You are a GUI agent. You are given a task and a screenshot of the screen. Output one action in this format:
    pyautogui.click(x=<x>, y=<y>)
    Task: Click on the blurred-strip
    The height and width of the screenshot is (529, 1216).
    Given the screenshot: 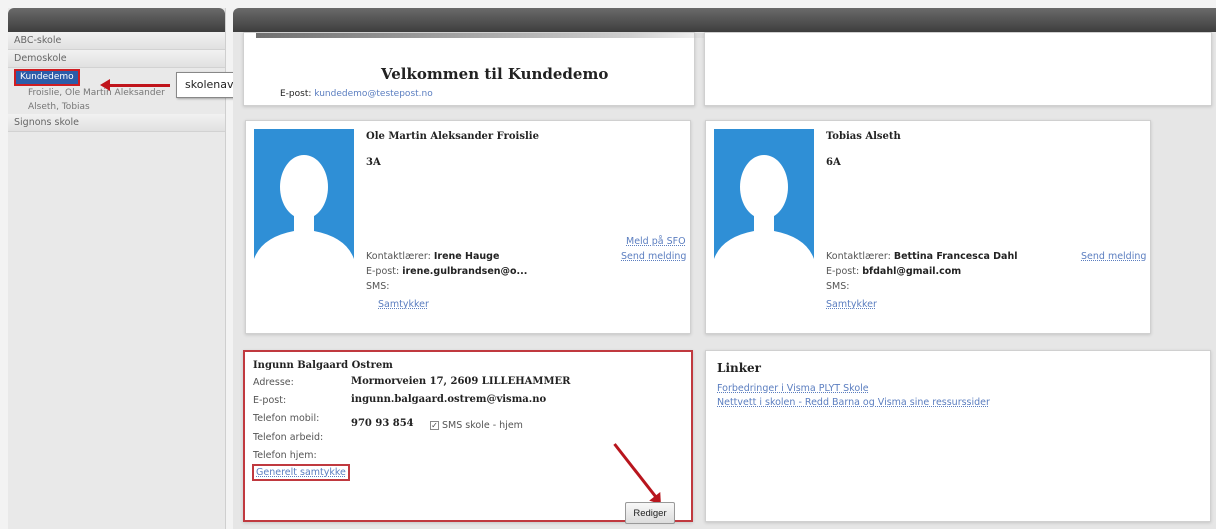 What is the action you would take?
    pyautogui.click(x=491, y=35)
    